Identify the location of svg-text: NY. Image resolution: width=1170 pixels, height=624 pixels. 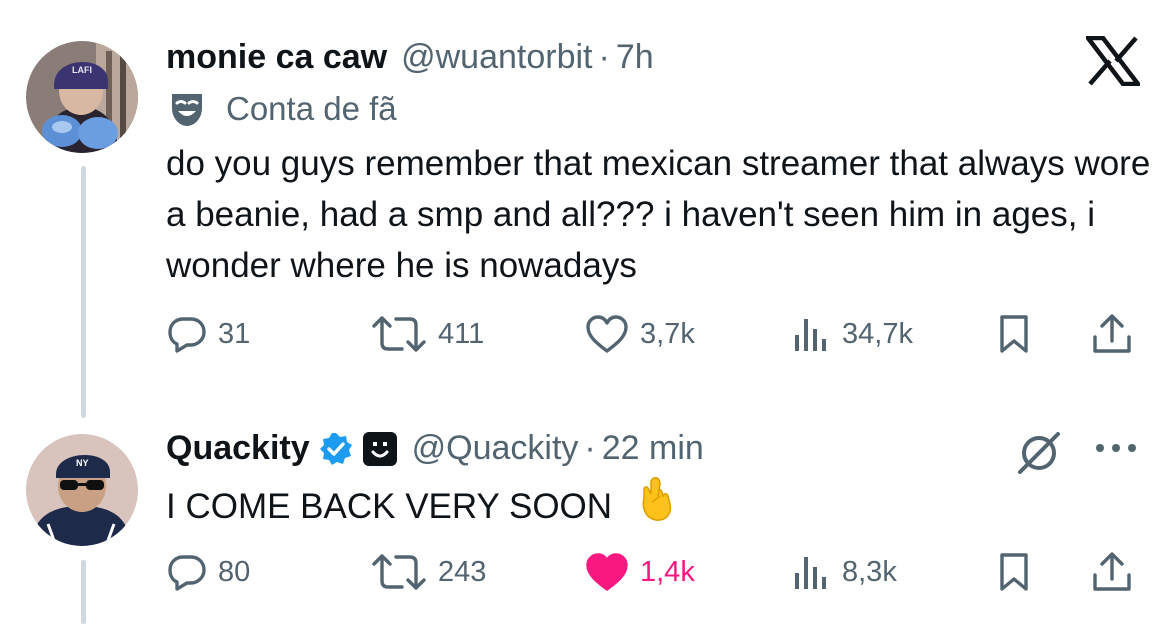
(82, 463).